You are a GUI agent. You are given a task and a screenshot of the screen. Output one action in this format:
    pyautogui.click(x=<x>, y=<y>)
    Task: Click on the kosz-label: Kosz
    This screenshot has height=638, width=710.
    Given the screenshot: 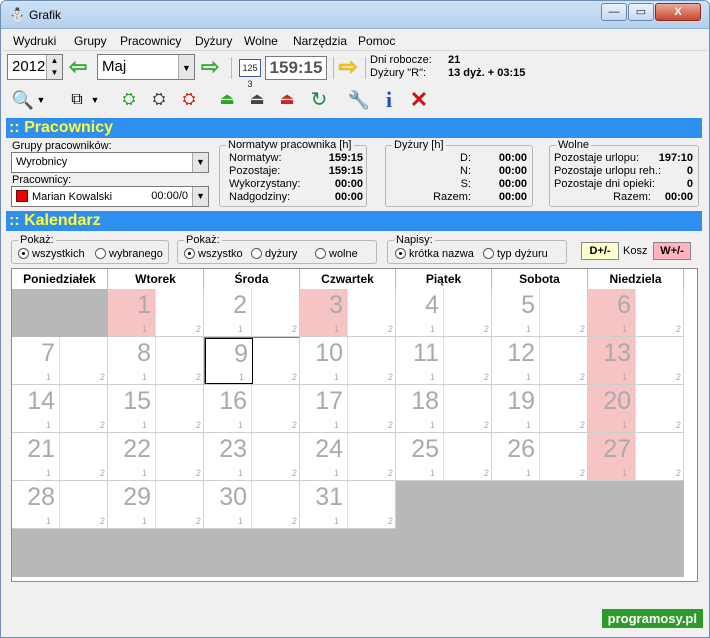 What is the action you would take?
    pyautogui.click(x=635, y=251)
    